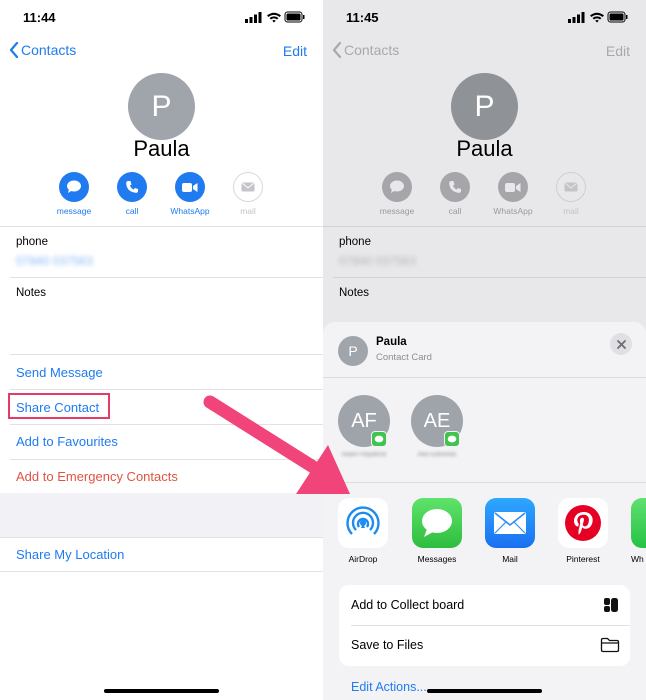  I want to click on person-name: Alex Edmonds, so click(437, 455).